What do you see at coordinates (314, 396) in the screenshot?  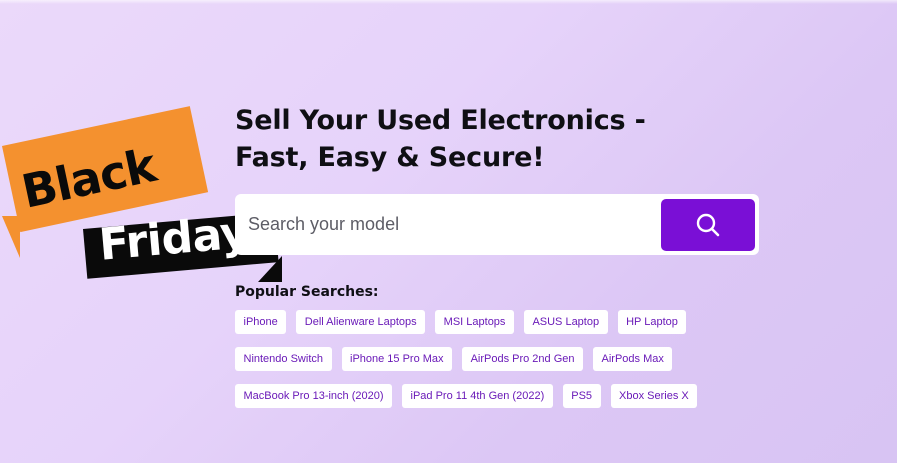 I see `chip-macbook-pro-13-2020: MacBook Pro 13-inch (2020)` at bounding box center [314, 396].